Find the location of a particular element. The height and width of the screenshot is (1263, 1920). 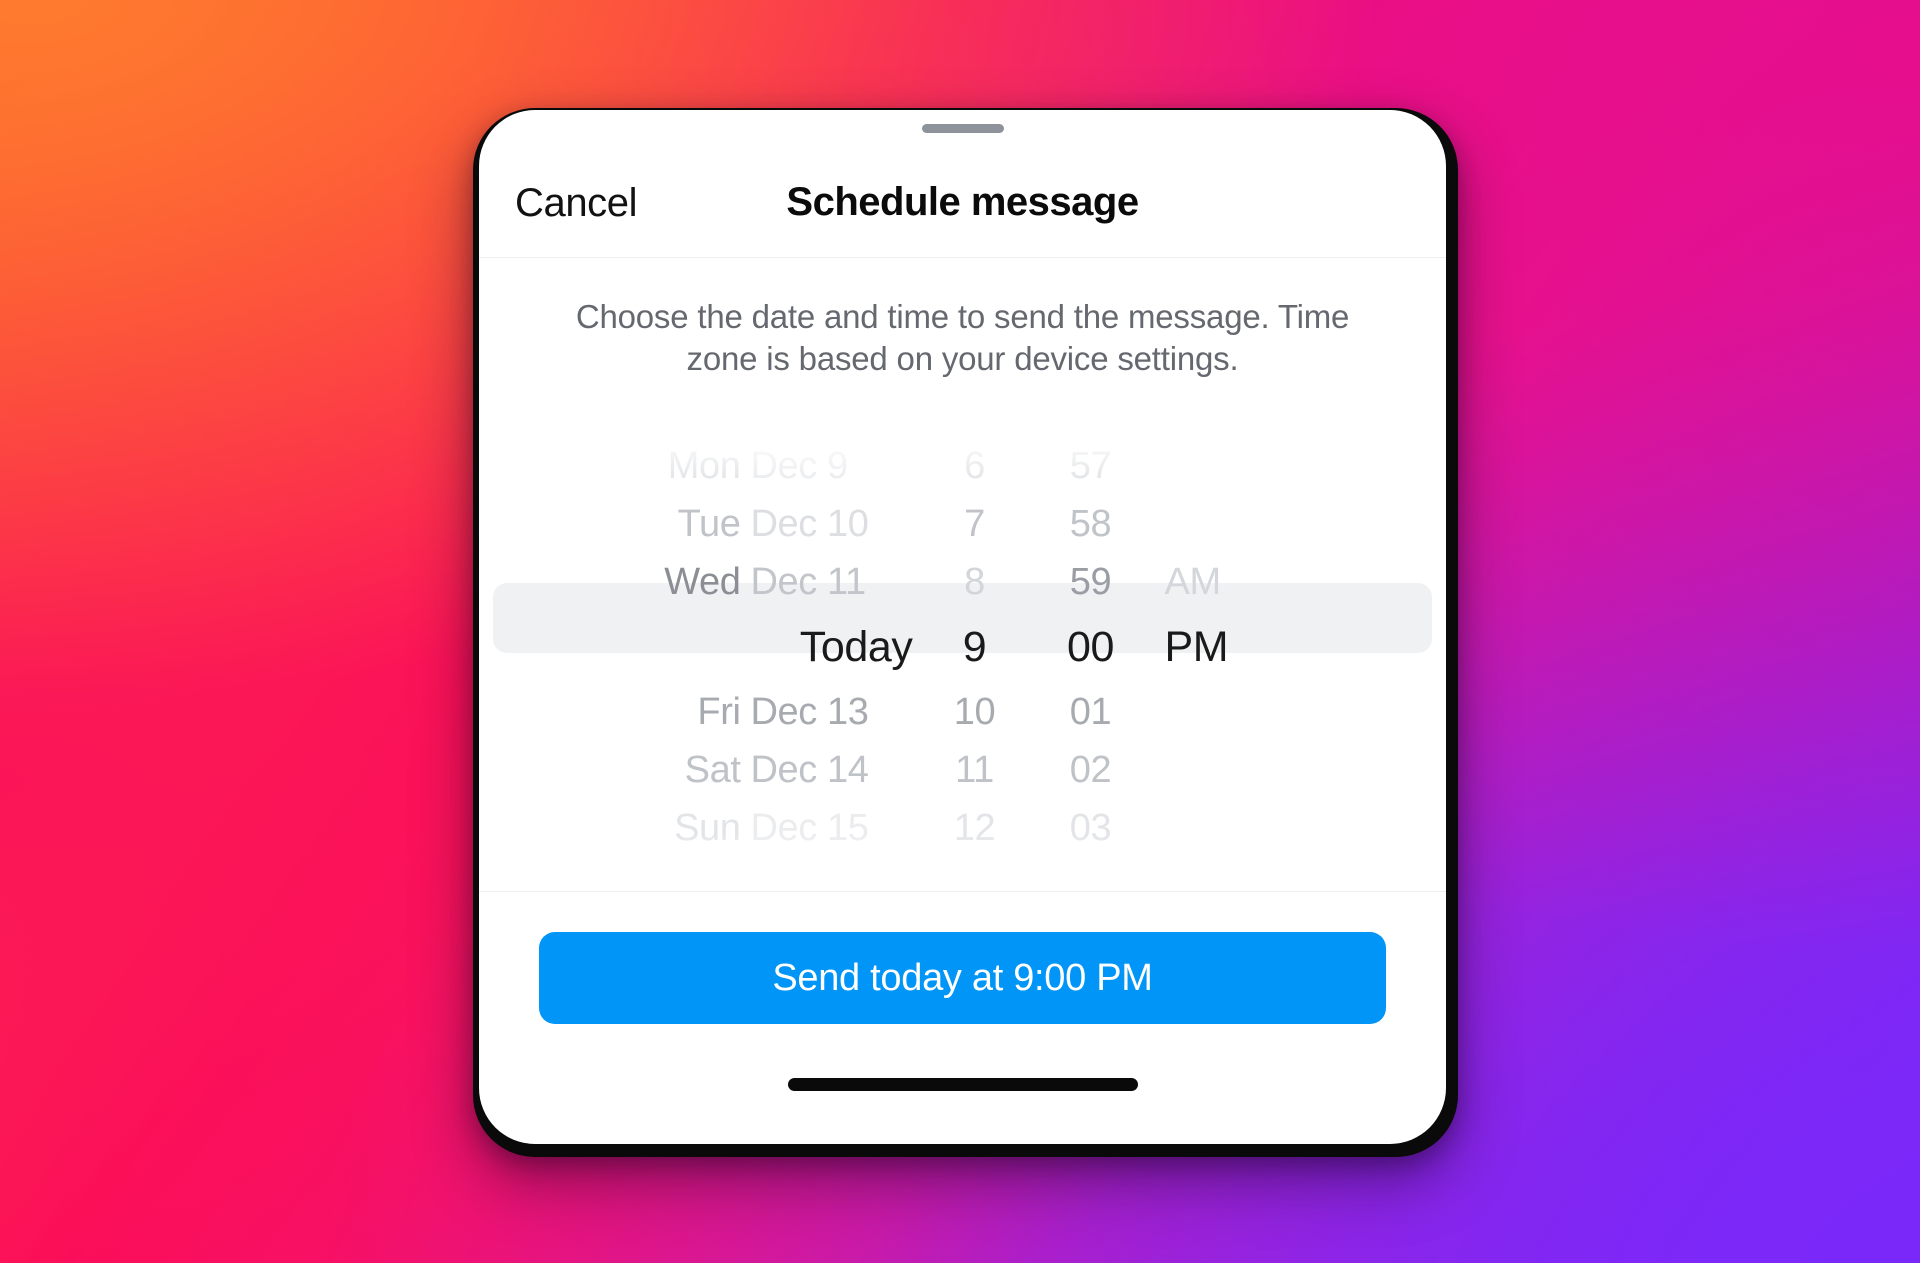

picker-row: Fri Dec 13 10 01 is located at coordinates (962, 712).